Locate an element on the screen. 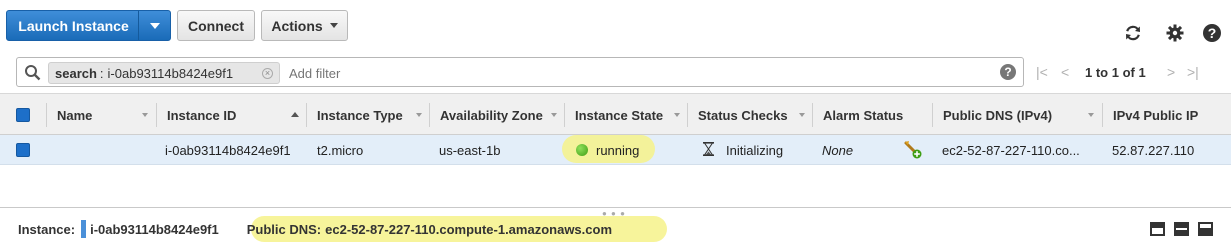 Image resolution: width=1231 pixels, height=250 pixels. cell-instance-type: t2.micro is located at coordinates (340, 150).